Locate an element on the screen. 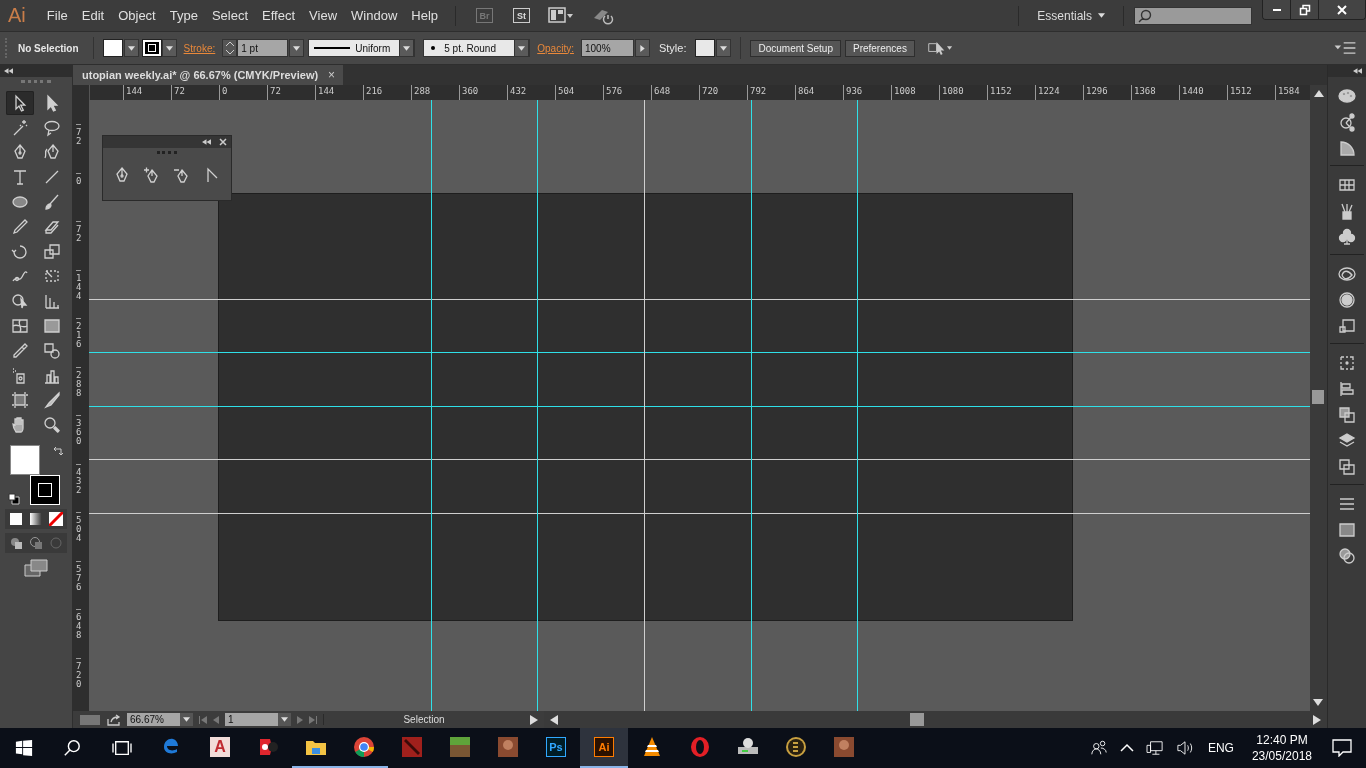 The height and width of the screenshot is (768, 1366). artboards-icon is located at coordinates (1347, 467).